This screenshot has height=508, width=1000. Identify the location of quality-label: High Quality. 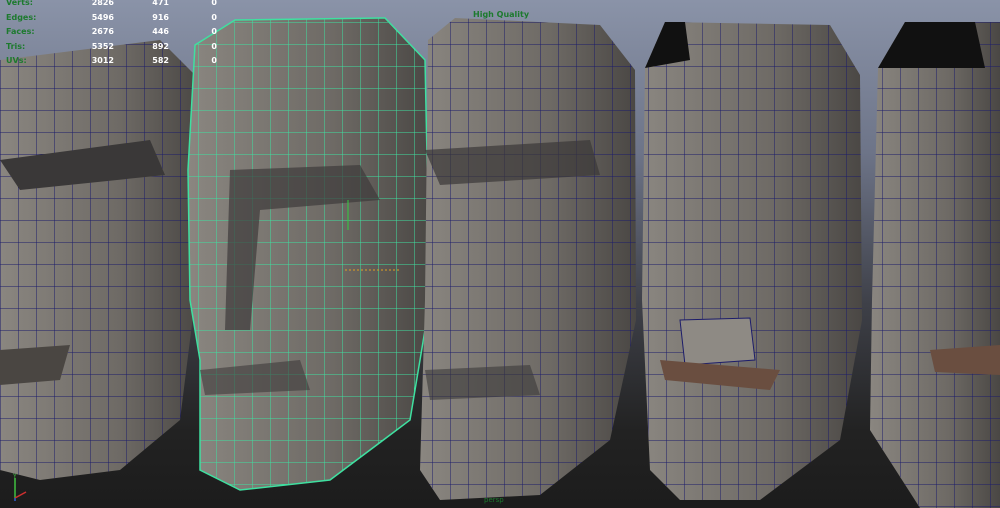
(501, 14).